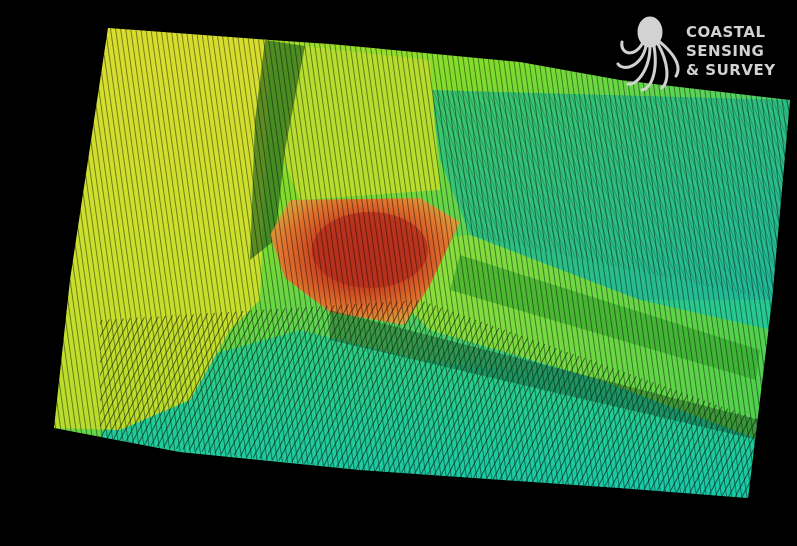 The image size is (797, 546). I want to click on company-logo: COASTAL SENSING & SURVEY, so click(700, 54).